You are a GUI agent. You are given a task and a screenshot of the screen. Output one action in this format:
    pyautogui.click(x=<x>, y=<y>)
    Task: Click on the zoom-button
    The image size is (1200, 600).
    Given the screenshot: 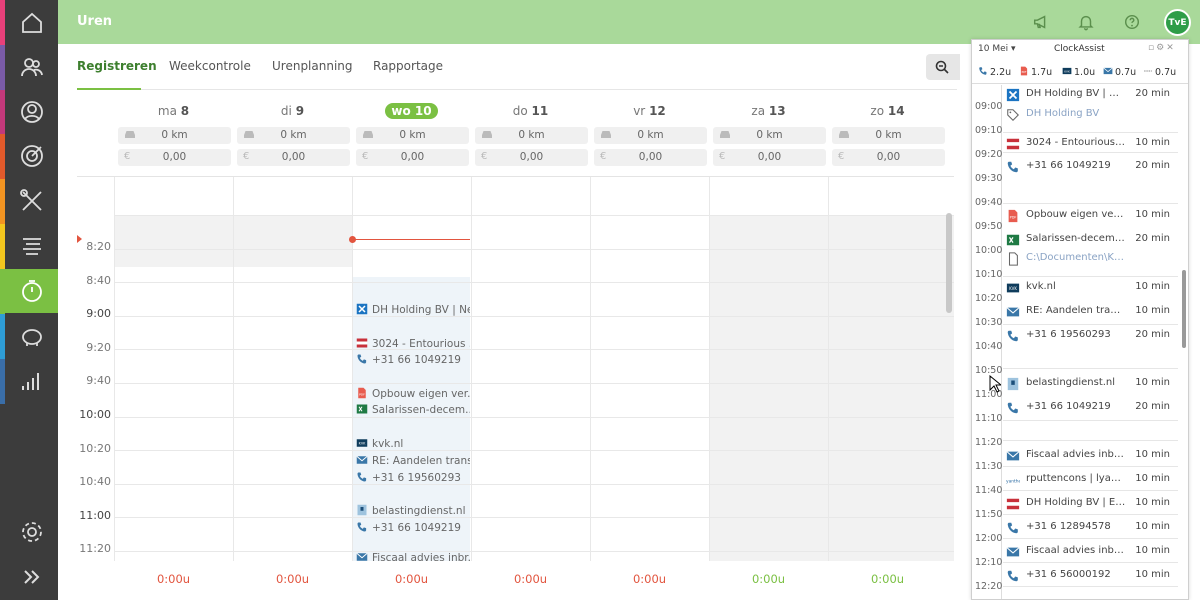 What is the action you would take?
    pyautogui.click(x=943, y=67)
    